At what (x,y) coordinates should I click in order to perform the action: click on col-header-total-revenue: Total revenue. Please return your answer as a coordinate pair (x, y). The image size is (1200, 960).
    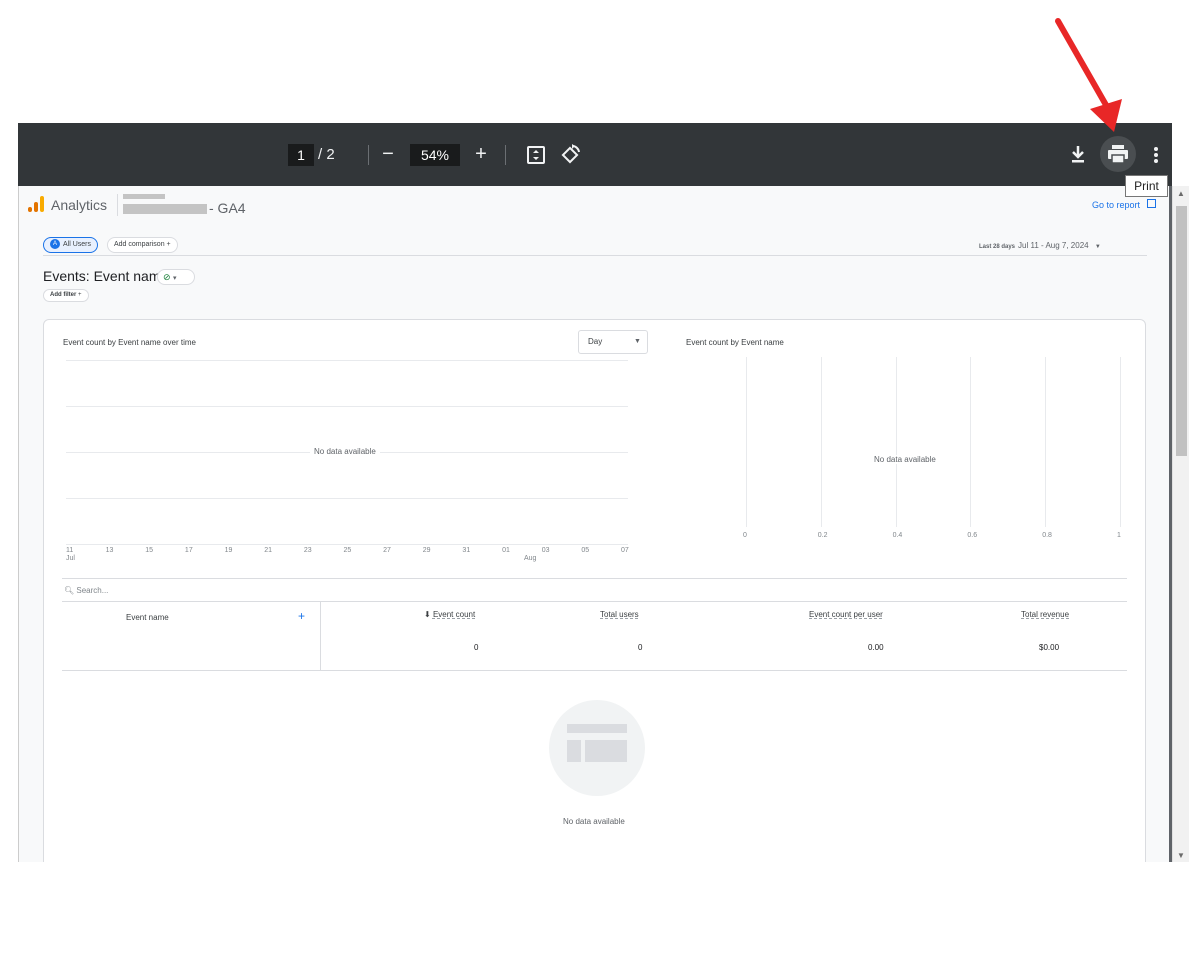
    Looking at the image, I should click on (1045, 614).